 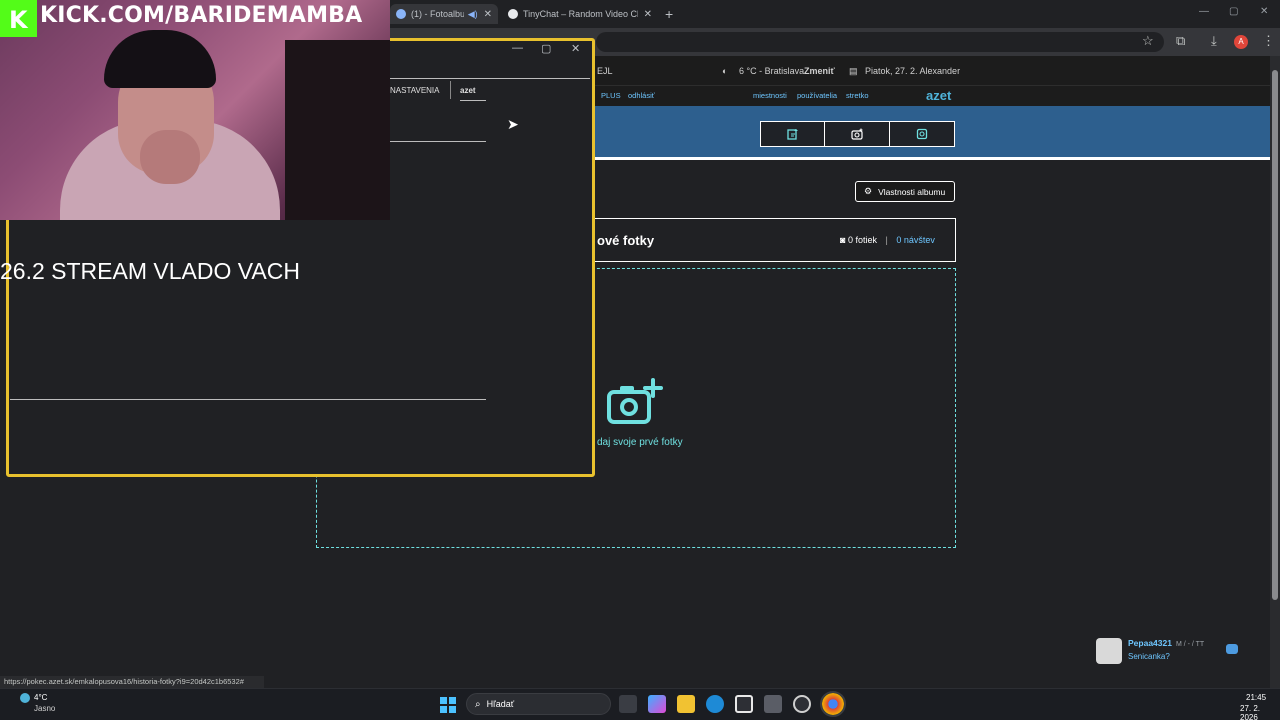 What do you see at coordinates (1256, 697) in the screenshot?
I see `taskbar-time: 21:45` at bounding box center [1256, 697].